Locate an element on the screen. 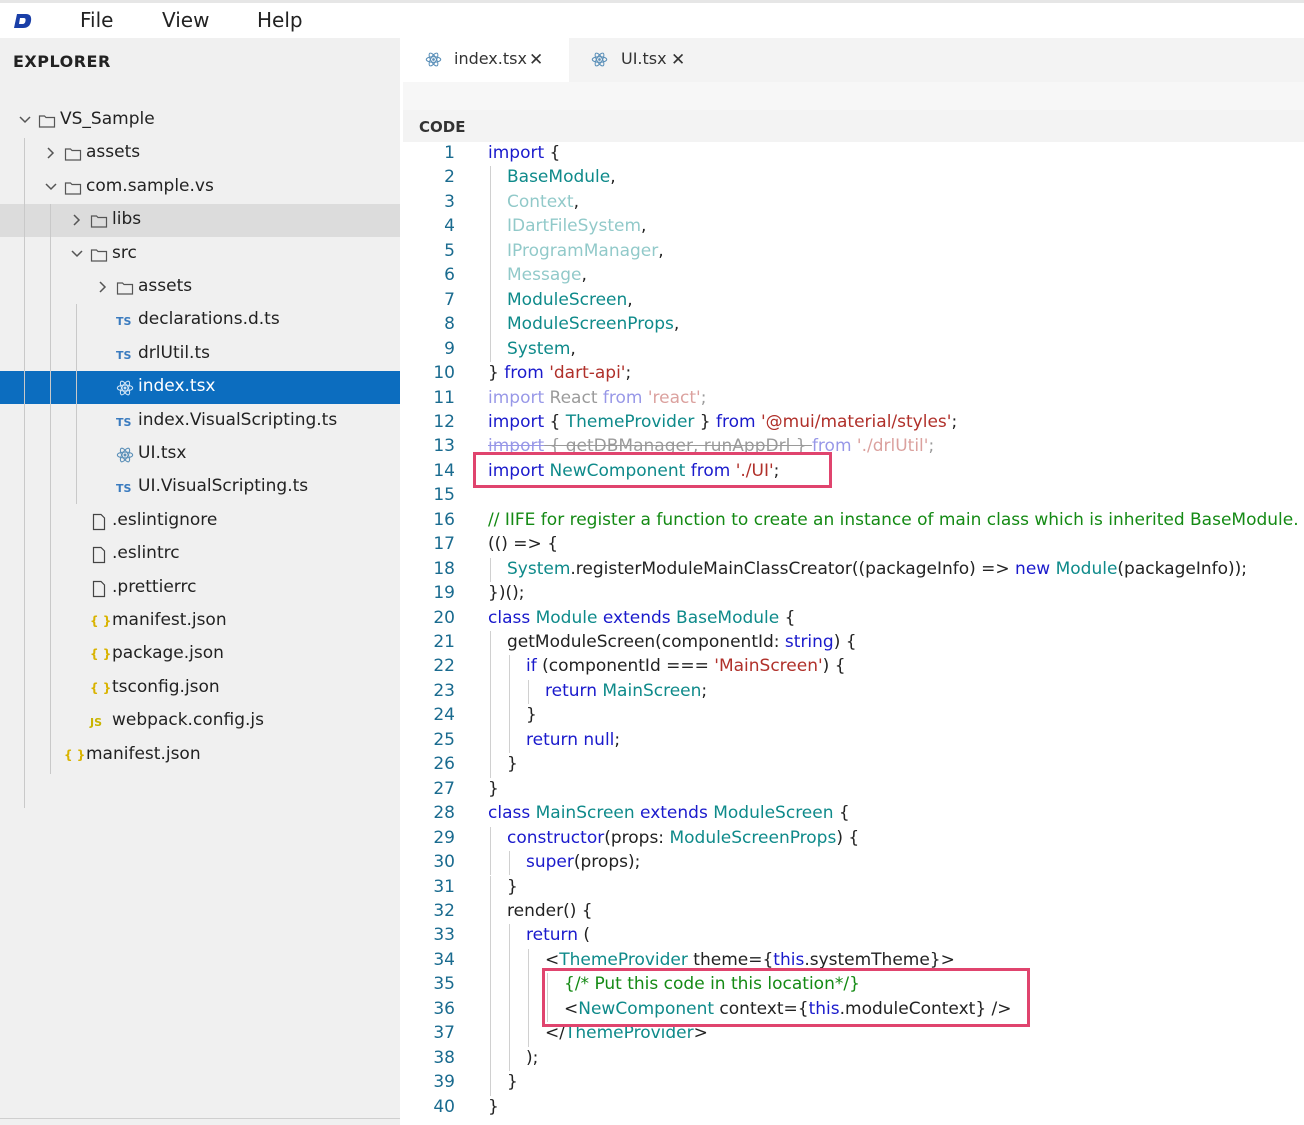 This screenshot has width=1304, height=1125. code-line: 6 Message, is located at coordinates (853, 276).